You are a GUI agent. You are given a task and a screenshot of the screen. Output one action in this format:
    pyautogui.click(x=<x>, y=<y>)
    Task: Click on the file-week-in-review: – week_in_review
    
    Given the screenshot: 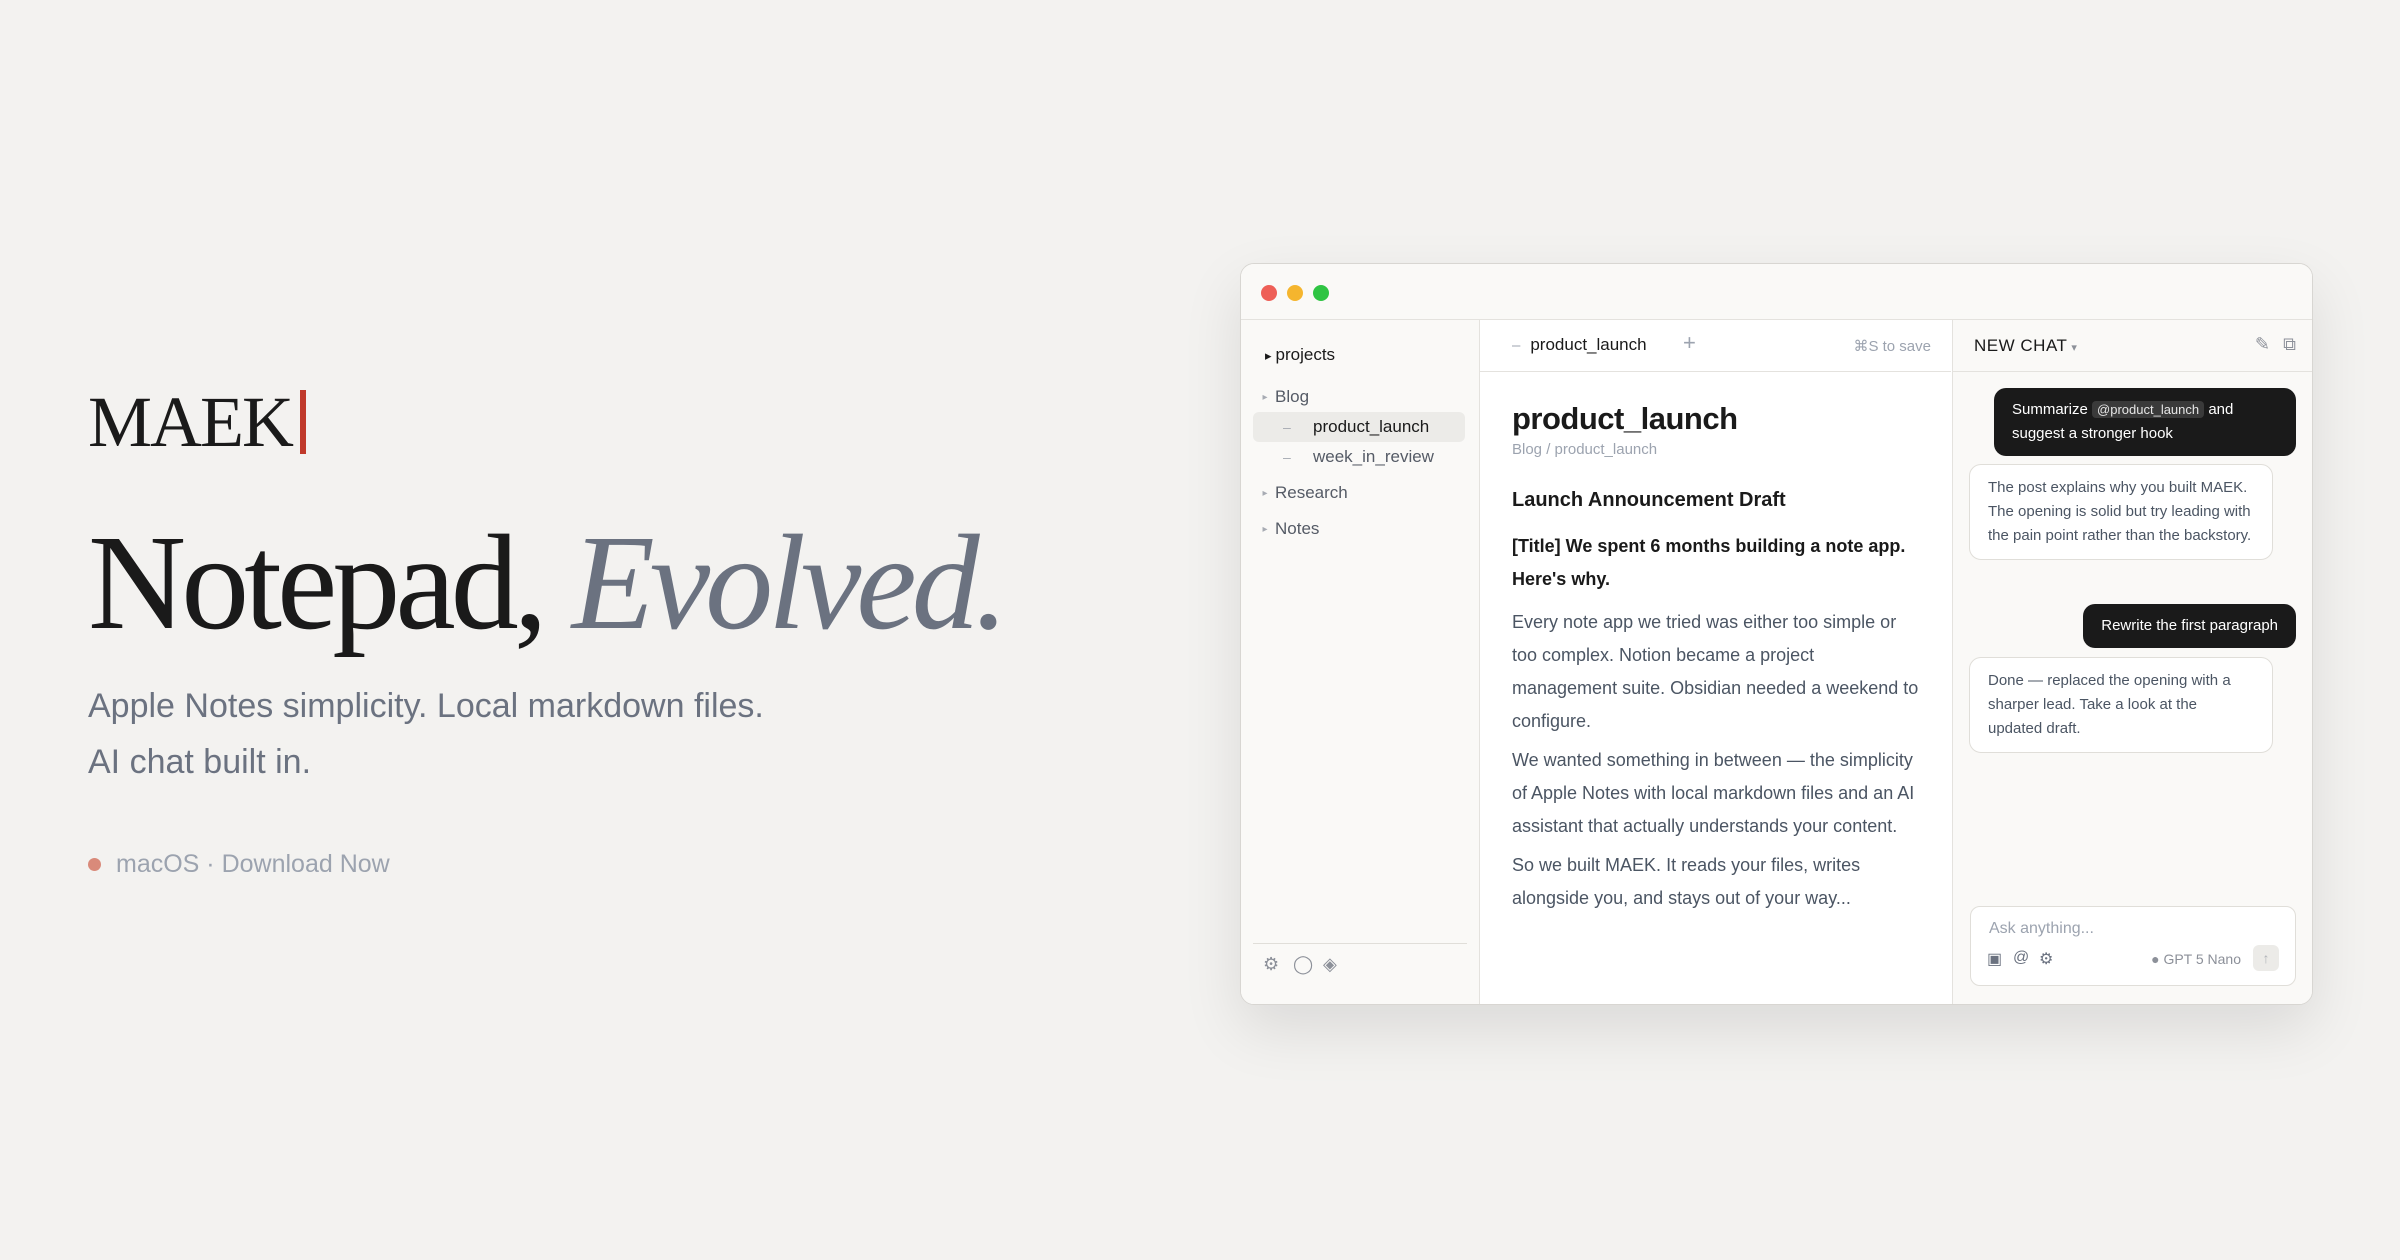 What is the action you would take?
    pyautogui.click(x=1359, y=457)
    